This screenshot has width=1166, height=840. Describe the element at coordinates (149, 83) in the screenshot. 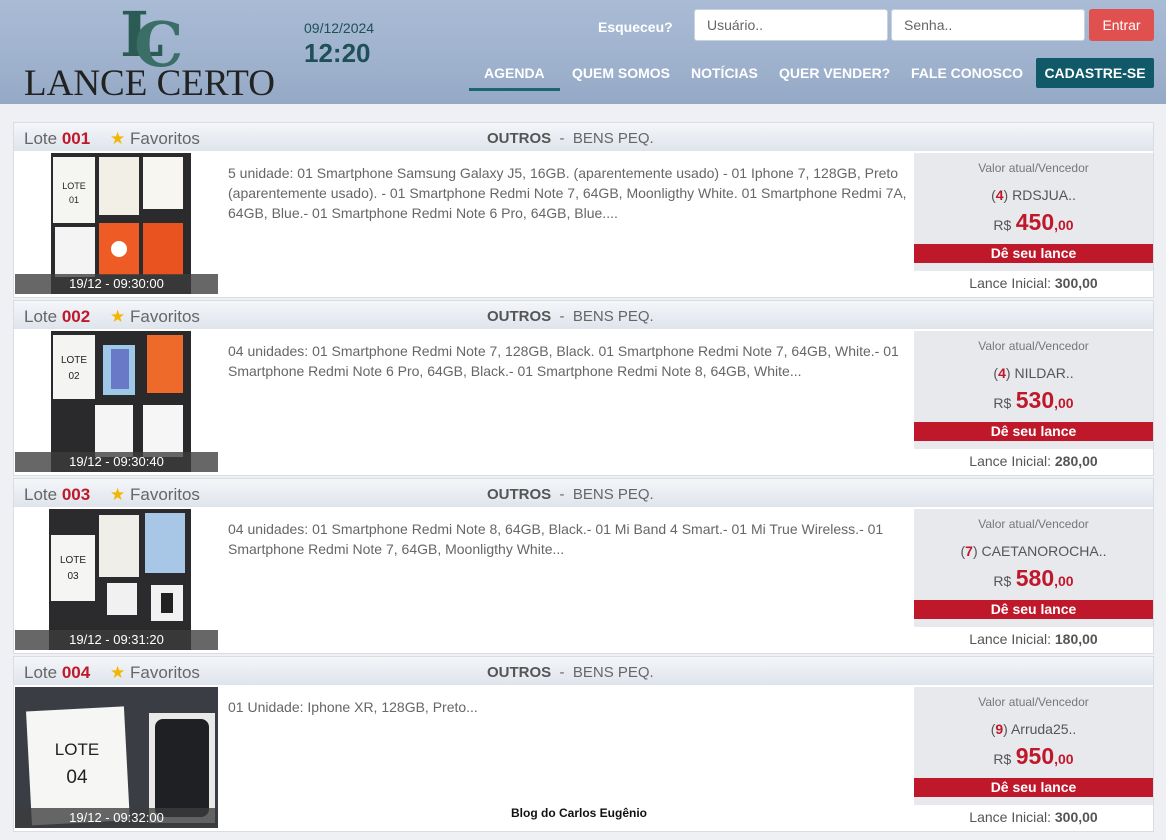

I see `logo-wordmark: LANCE CERTO` at that location.